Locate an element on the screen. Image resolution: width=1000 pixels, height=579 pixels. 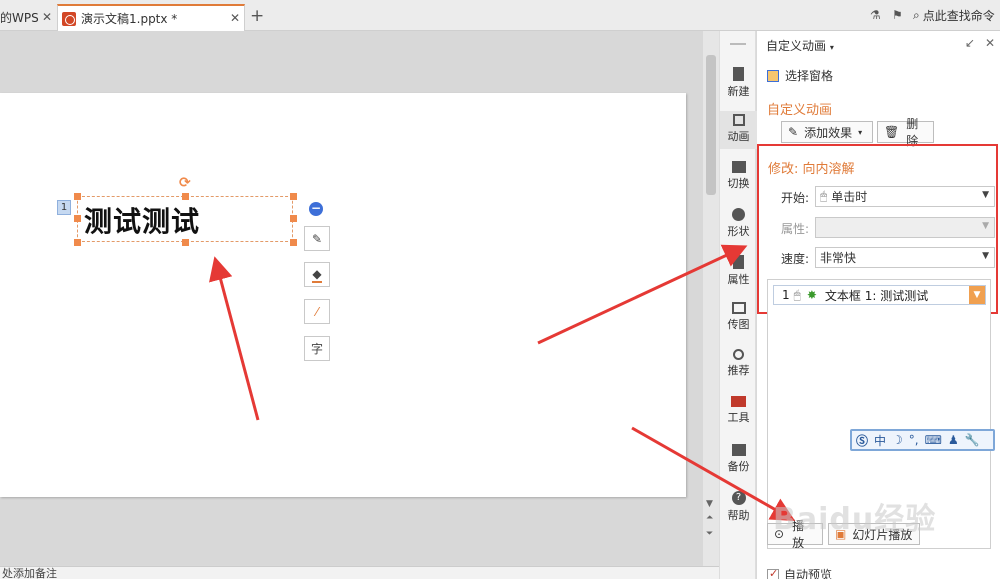
strip-item-tools: 工具 is located at coordinates (738, 410).